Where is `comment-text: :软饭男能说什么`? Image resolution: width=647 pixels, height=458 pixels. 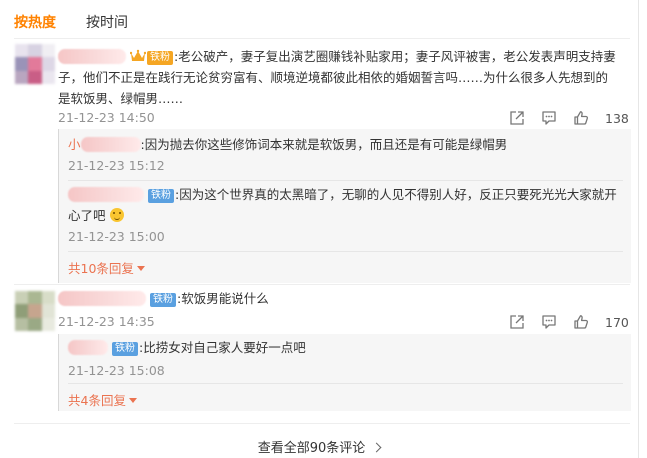
comment-text: :软饭男能说什么 is located at coordinates (222, 298).